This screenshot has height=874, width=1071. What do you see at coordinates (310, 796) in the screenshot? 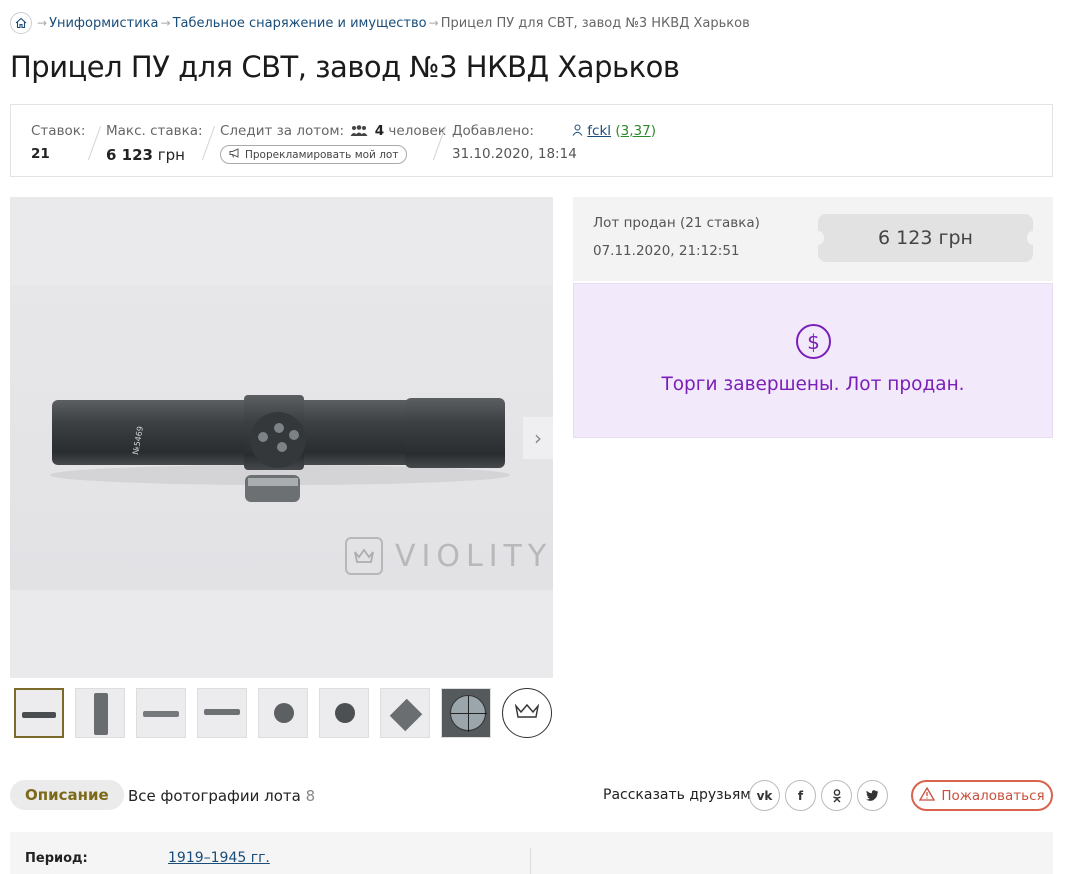
I see `photos-count: 8` at bounding box center [310, 796].